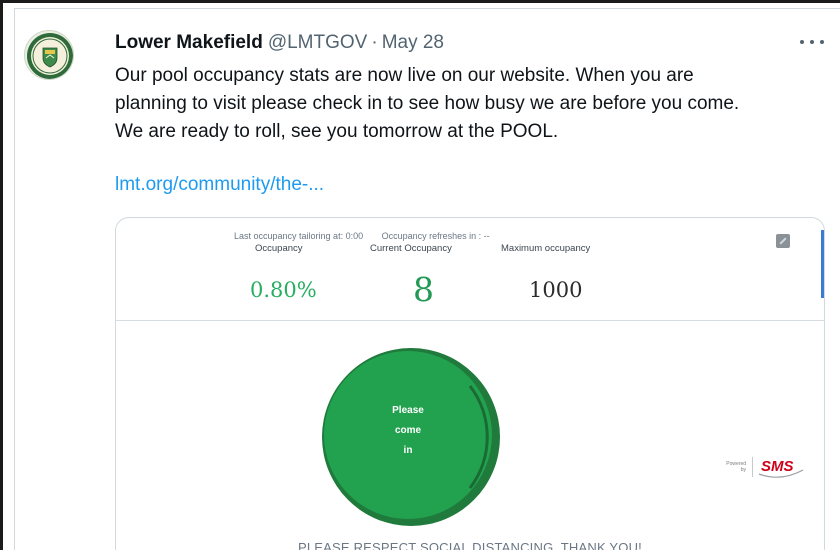 Image resolution: width=840 pixels, height=550 pixels. What do you see at coordinates (420, 1) in the screenshot?
I see `window-border-top` at bounding box center [420, 1].